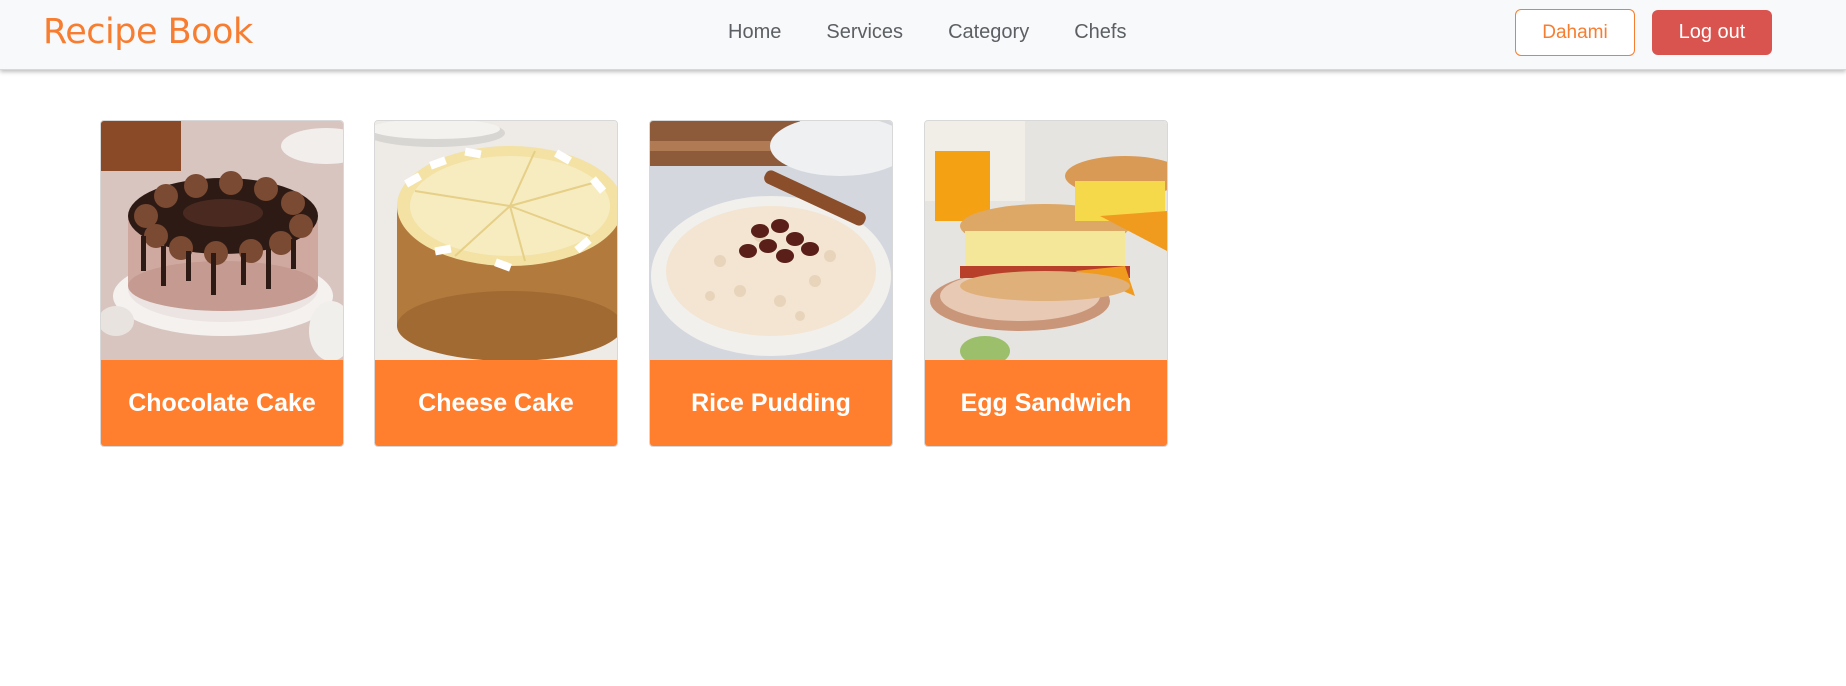 This screenshot has height=686, width=1846. What do you see at coordinates (988, 32) in the screenshot?
I see `nav-link-category: Category` at bounding box center [988, 32].